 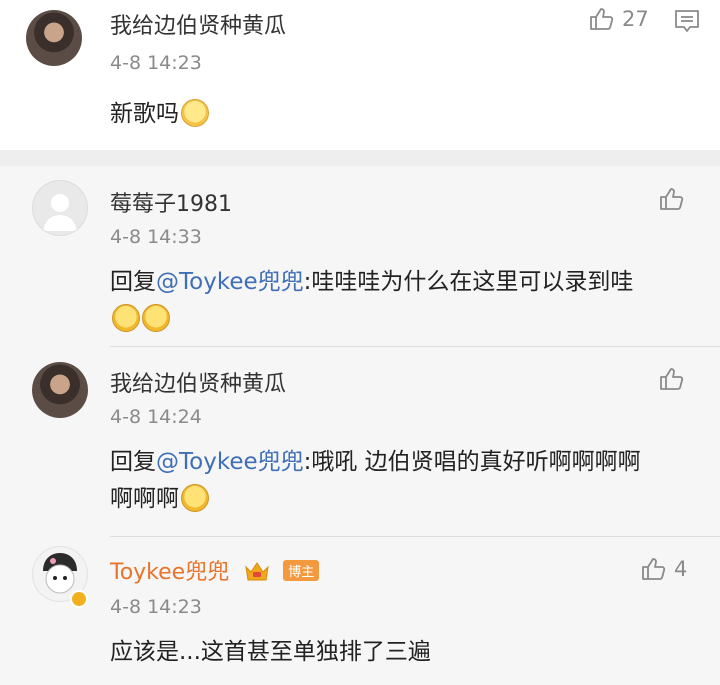 I want to click on reply-text: 回复@Toykee兜兜:哦吼 边伯贤唱的真好听啊啊啊啊 啊啊啊, so click(x=405, y=481).